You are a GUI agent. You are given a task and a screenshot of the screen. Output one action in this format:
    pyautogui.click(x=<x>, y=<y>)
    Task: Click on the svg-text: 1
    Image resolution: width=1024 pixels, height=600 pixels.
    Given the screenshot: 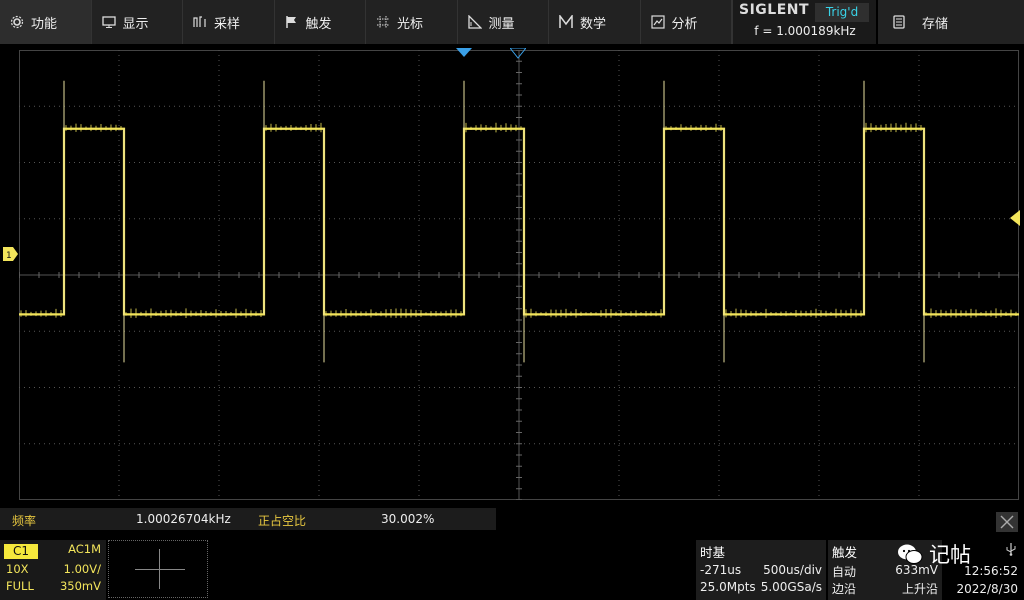 What is the action you would take?
    pyautogui.click(x=9, y=256)
    